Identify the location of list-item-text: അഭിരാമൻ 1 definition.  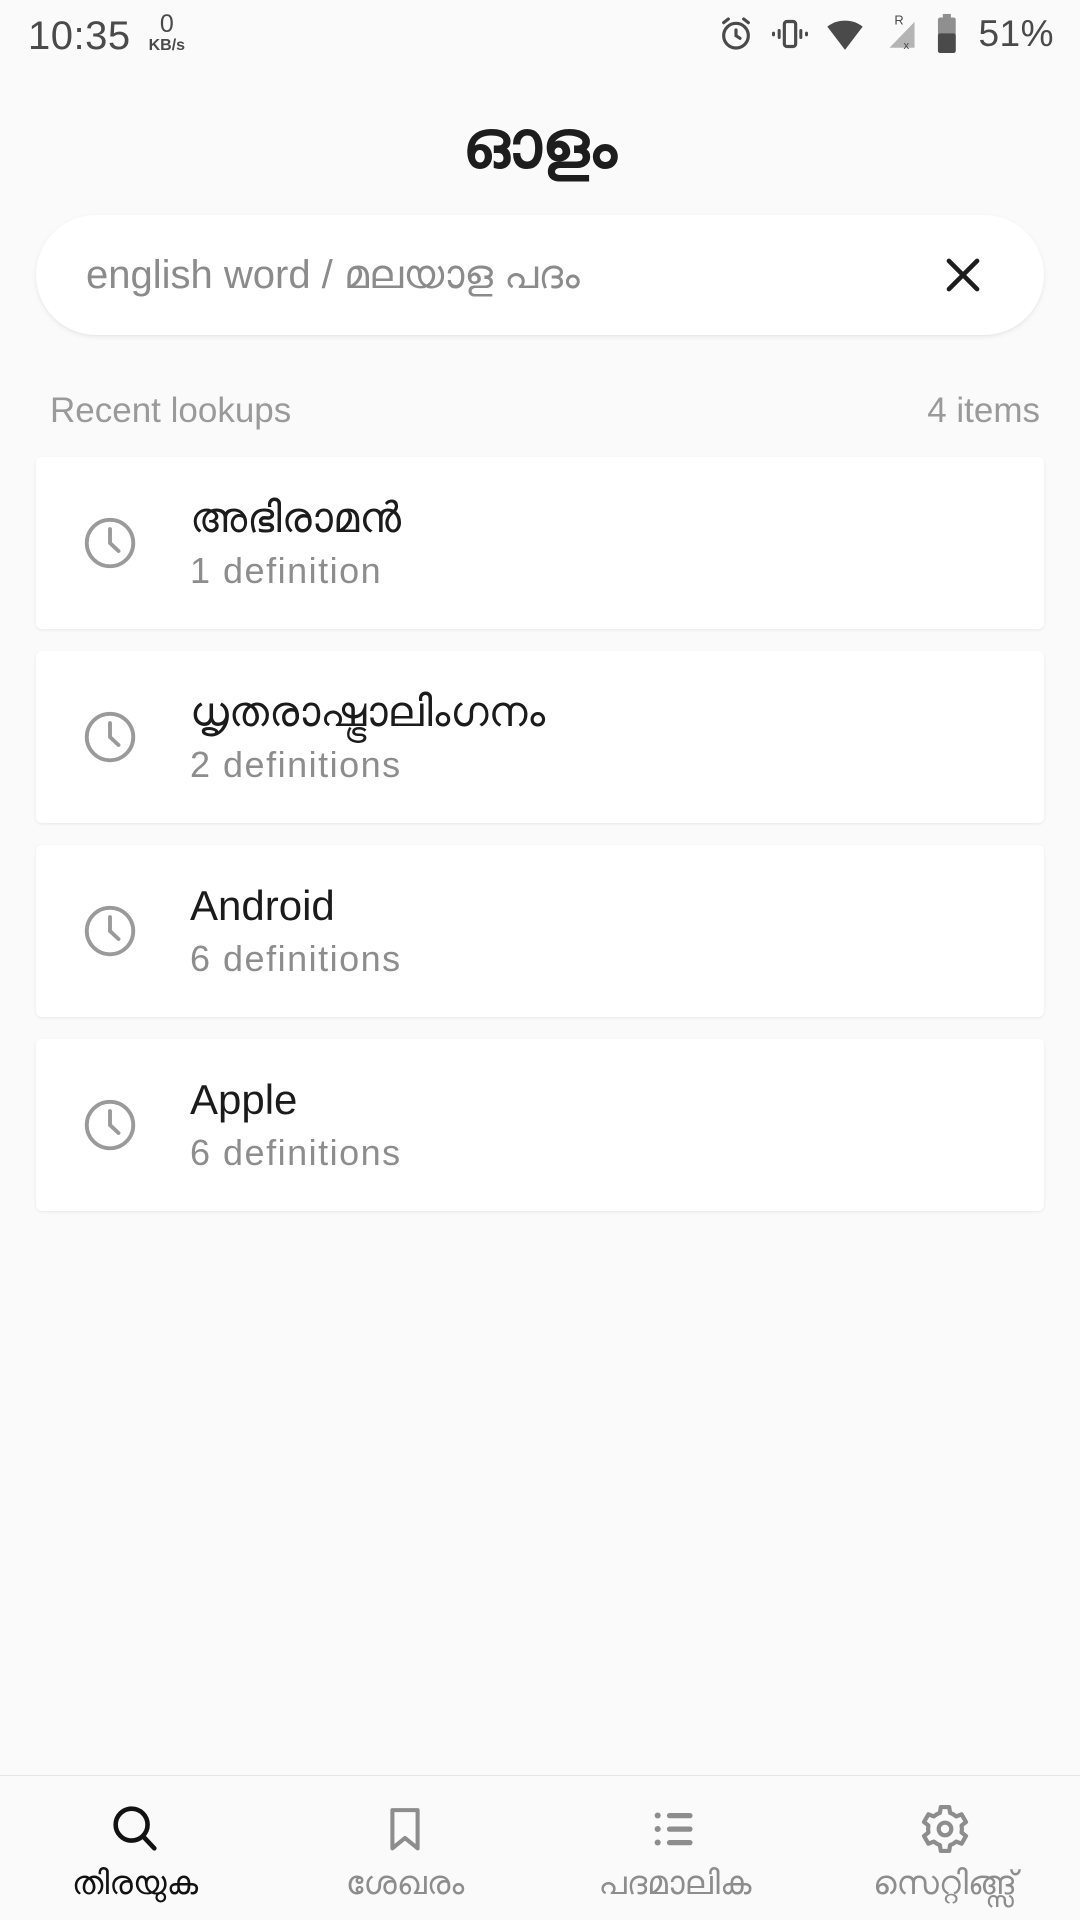
(296, 543).